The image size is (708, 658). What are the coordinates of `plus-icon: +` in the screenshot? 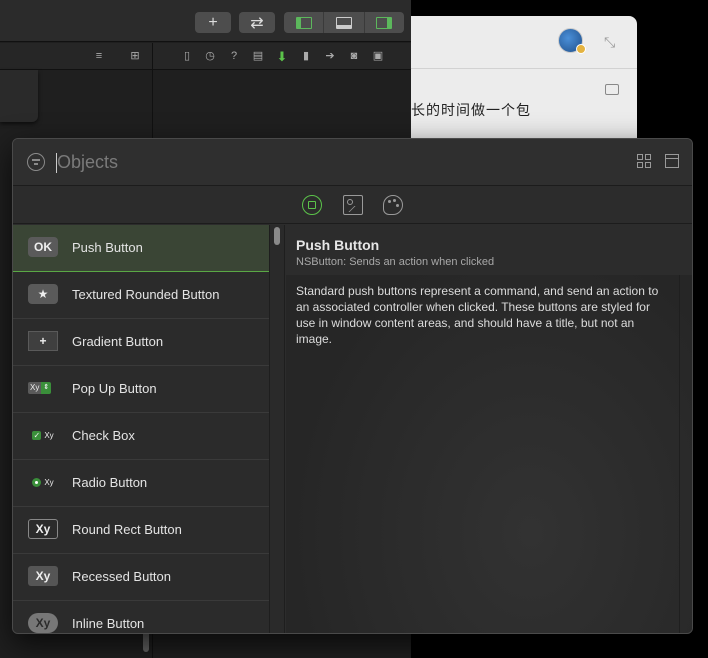 It's located at (43, 341).